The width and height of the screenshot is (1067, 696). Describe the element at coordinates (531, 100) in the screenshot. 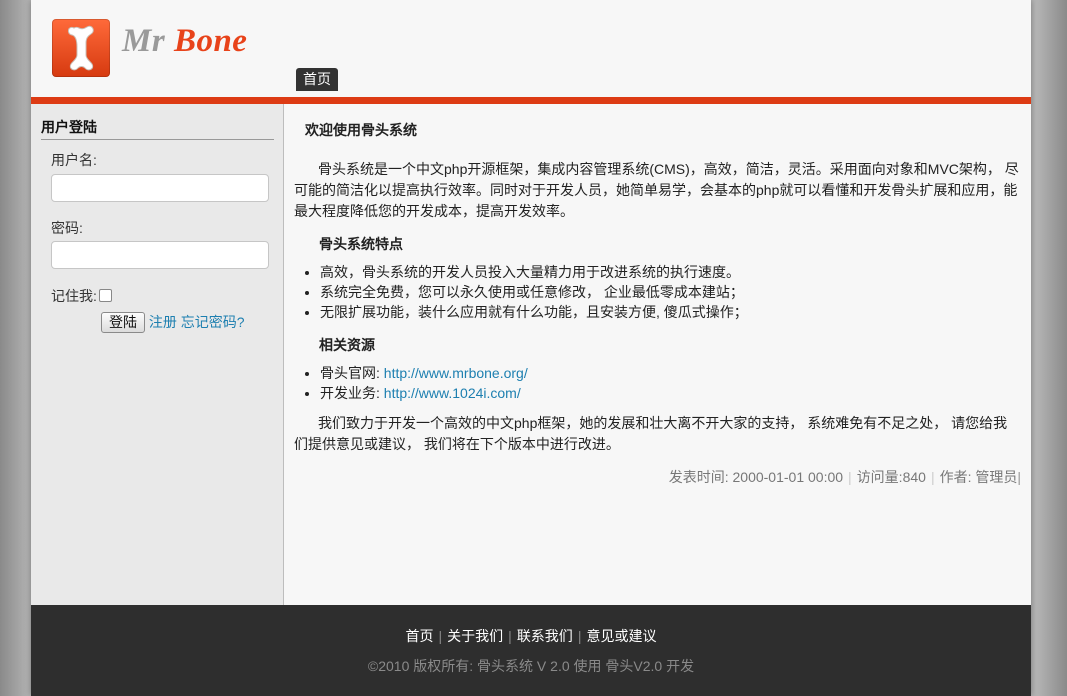

I see `header-accent-bar` at that location.